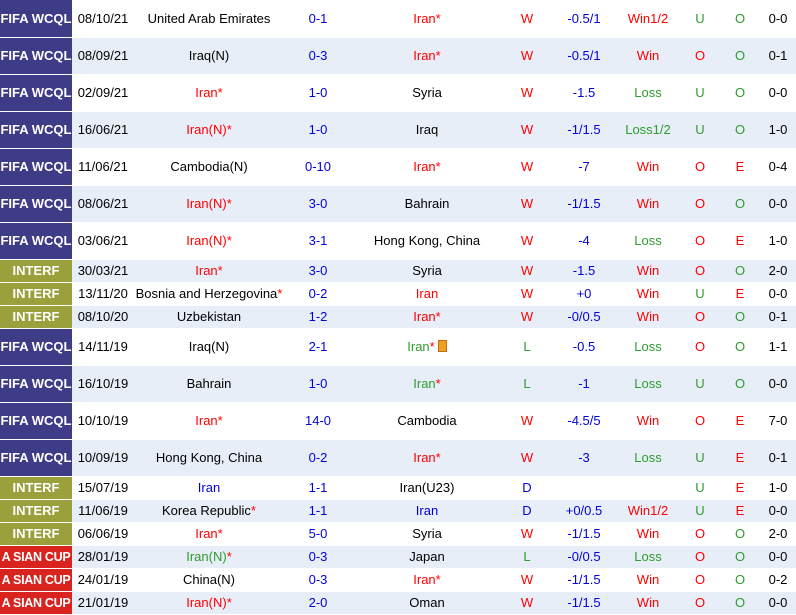  I want to click on handicap-line: -3, so click(584, 458).